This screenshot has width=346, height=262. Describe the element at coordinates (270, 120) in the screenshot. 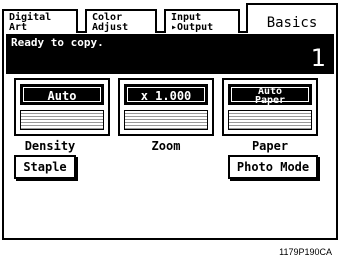

I see `paper-adjust-bar` at that location.